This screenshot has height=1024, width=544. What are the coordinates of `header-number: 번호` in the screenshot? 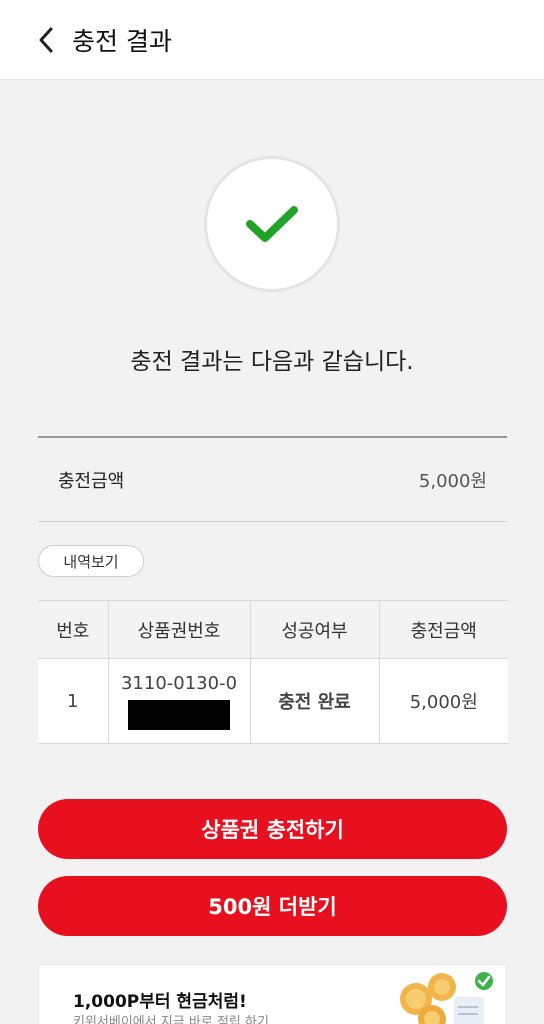 It's located at (73, 629).